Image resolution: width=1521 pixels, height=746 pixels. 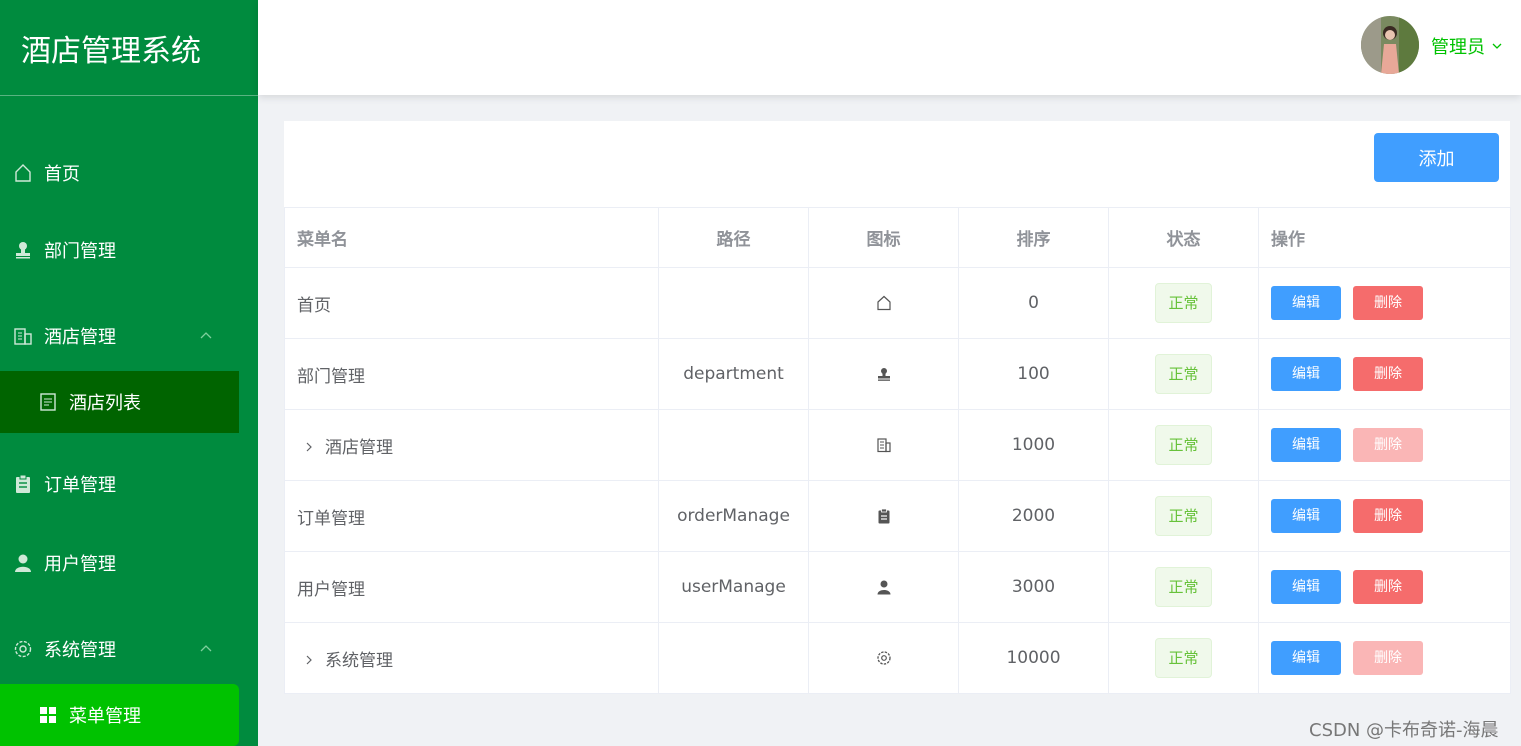 I want to click on table-row: 部门管理 department 100 正常 编辑 删除, so click(x=897, y=374).